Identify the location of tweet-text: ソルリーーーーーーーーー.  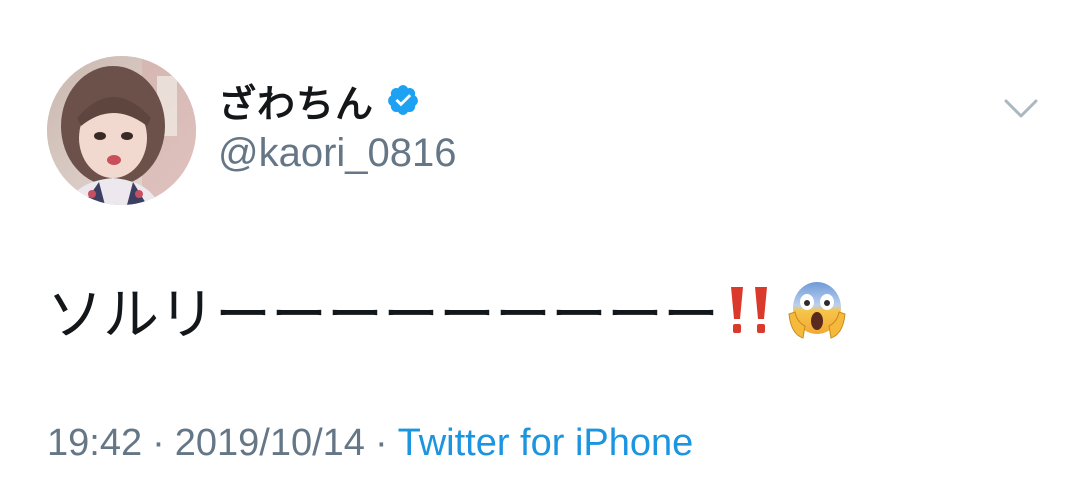
(448, 310).